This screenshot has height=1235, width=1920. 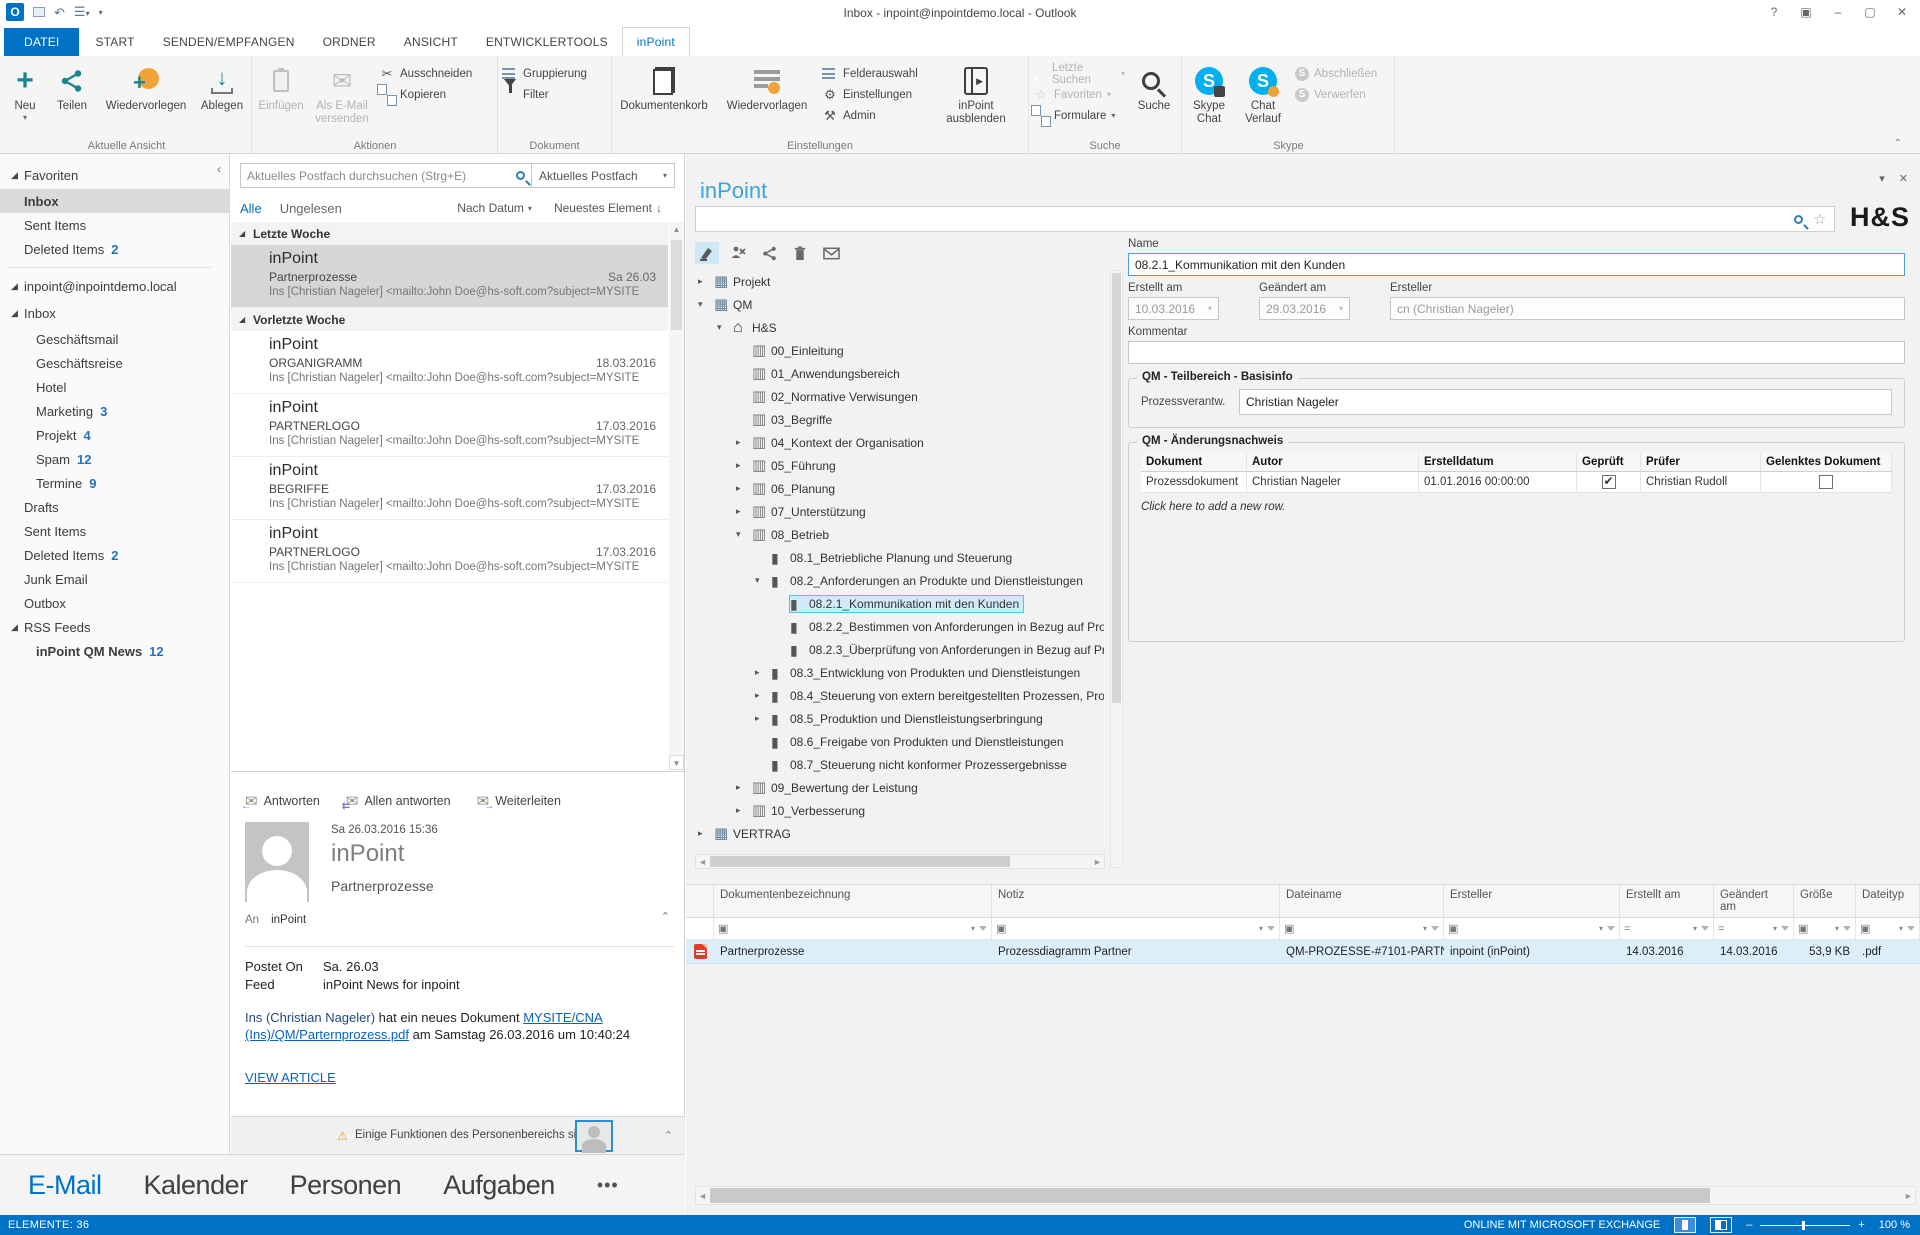 I want to click on abschliessen-button: S Abschließen, so click(x=1336, y=73).